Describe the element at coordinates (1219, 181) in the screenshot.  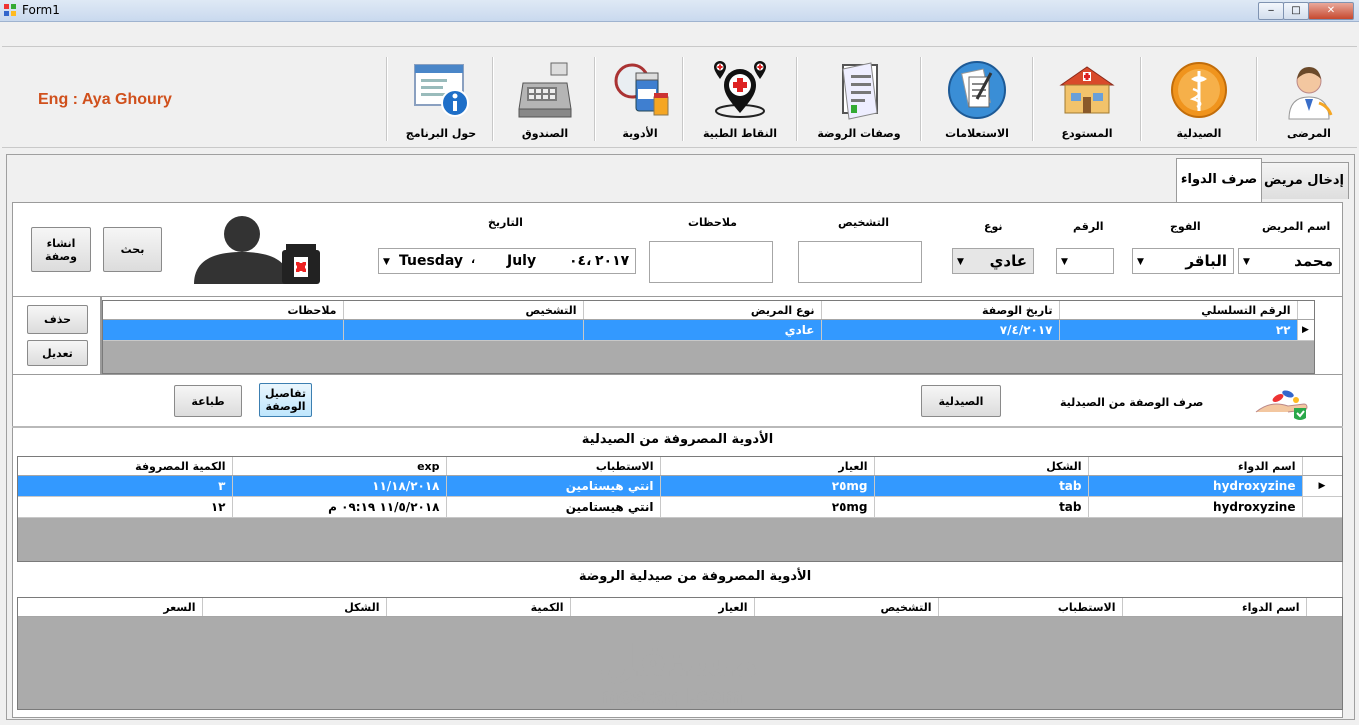
I see `tab-dispense-medicine: صرف الدواء` at that location.